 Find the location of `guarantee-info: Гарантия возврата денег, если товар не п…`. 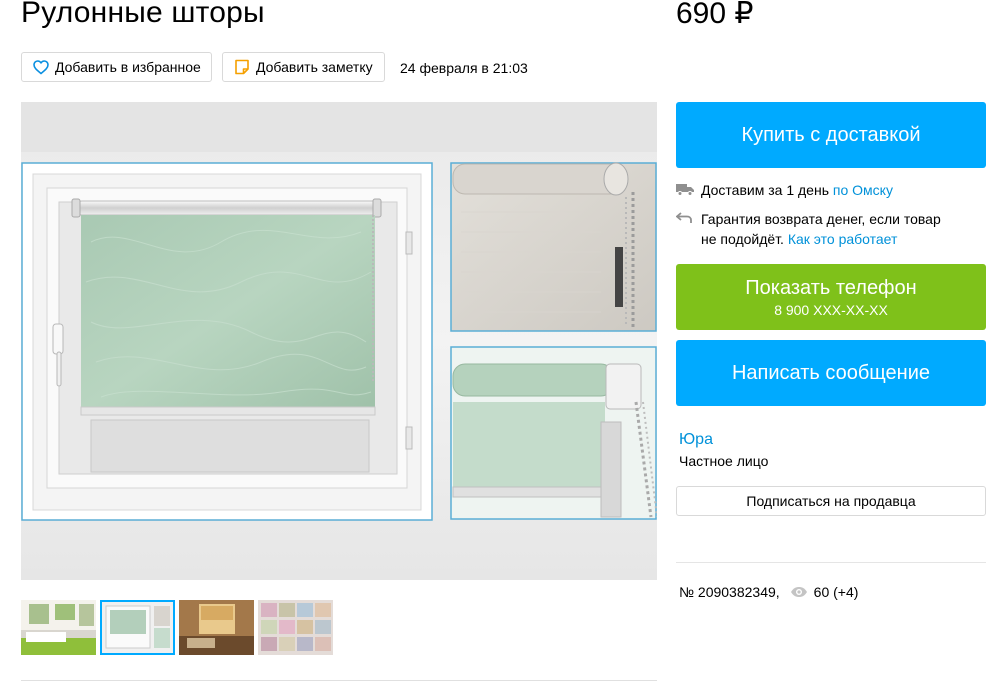

guarantee-info: Гарантия возврата денег, если товар не п… is located at coordinates (808, 229).